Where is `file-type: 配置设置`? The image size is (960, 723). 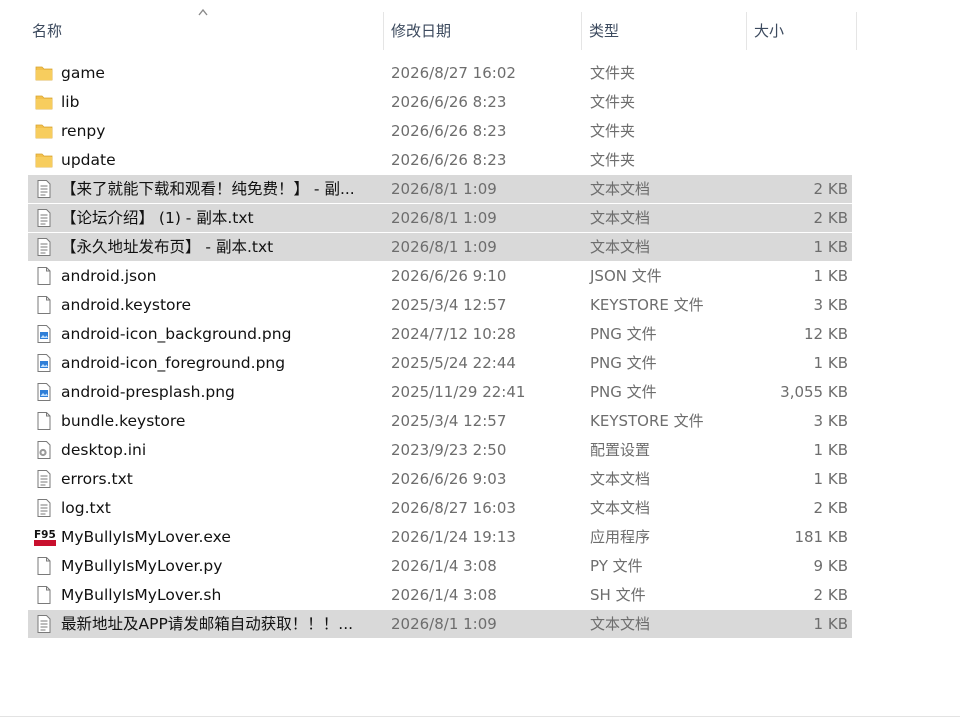 file-type: 配置设置 is located at coordinates (620, 450).